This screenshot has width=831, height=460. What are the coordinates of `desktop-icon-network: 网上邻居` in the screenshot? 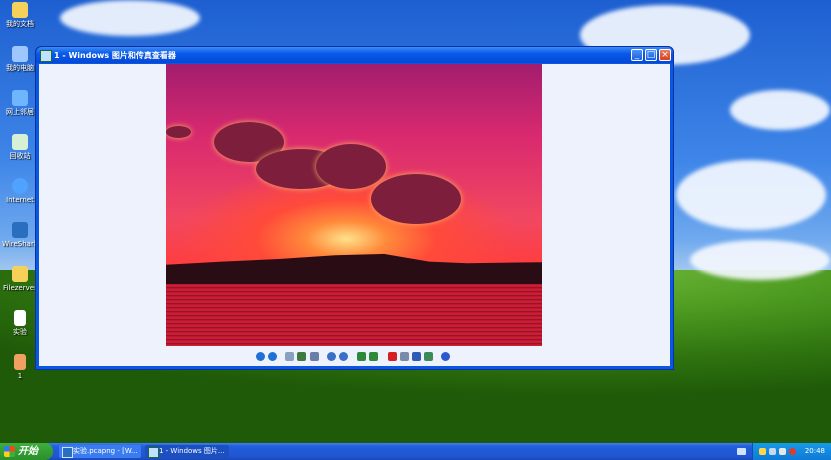 It's located at (20, 103).